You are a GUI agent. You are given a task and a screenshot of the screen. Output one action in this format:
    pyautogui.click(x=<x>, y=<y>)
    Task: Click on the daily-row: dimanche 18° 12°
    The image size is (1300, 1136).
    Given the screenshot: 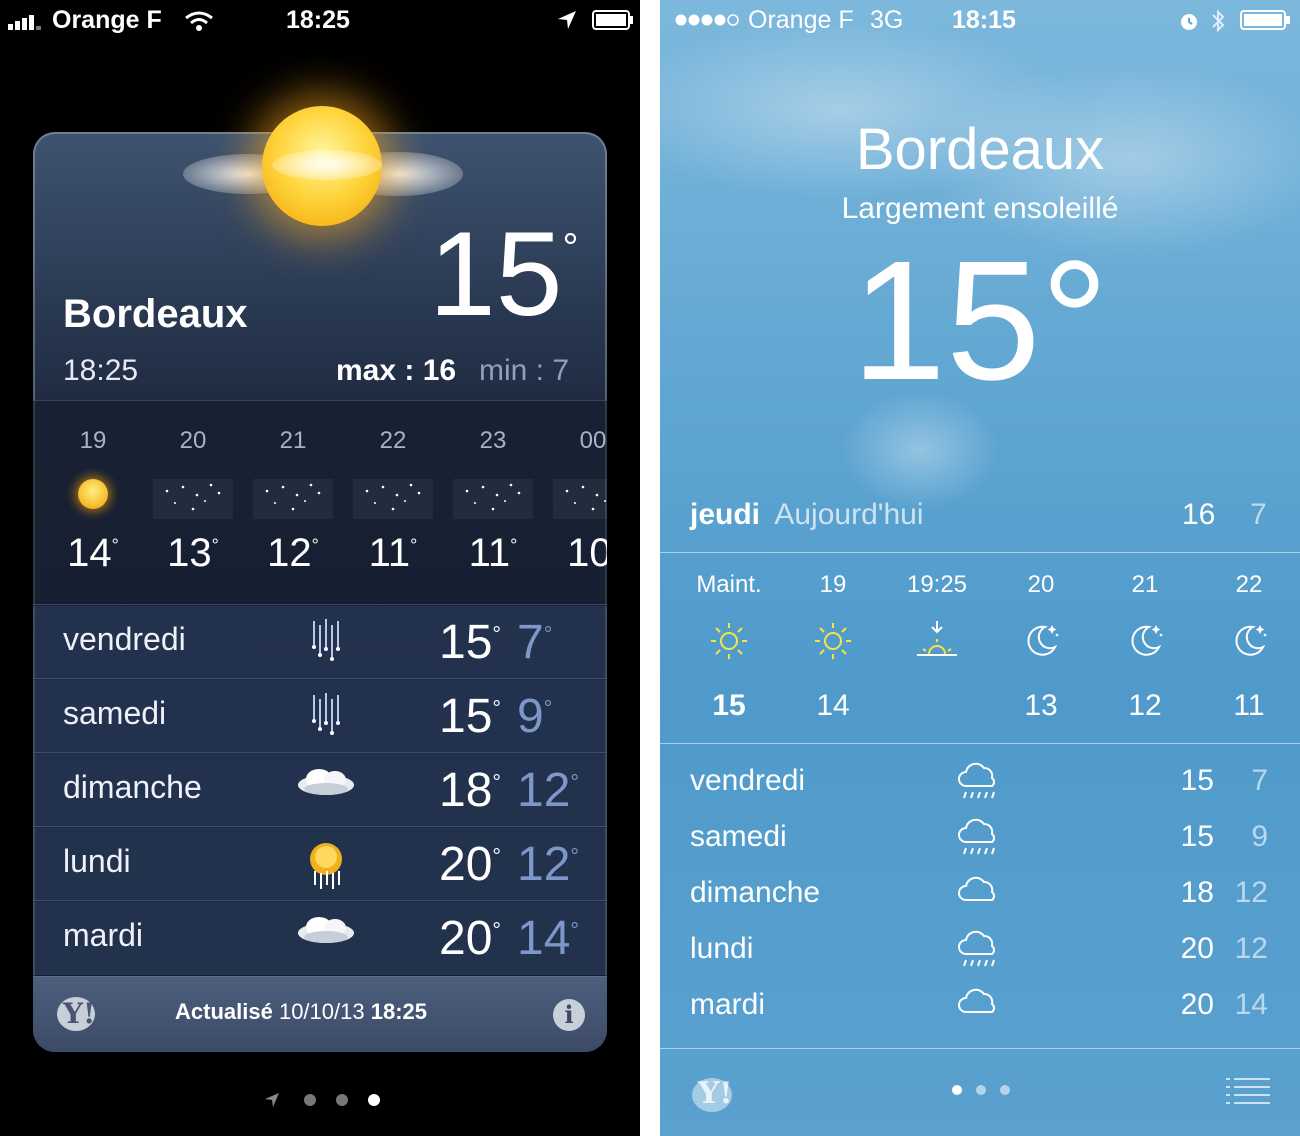 What is the action you would take?
    pyautogui.click(x=320, y=790)
    